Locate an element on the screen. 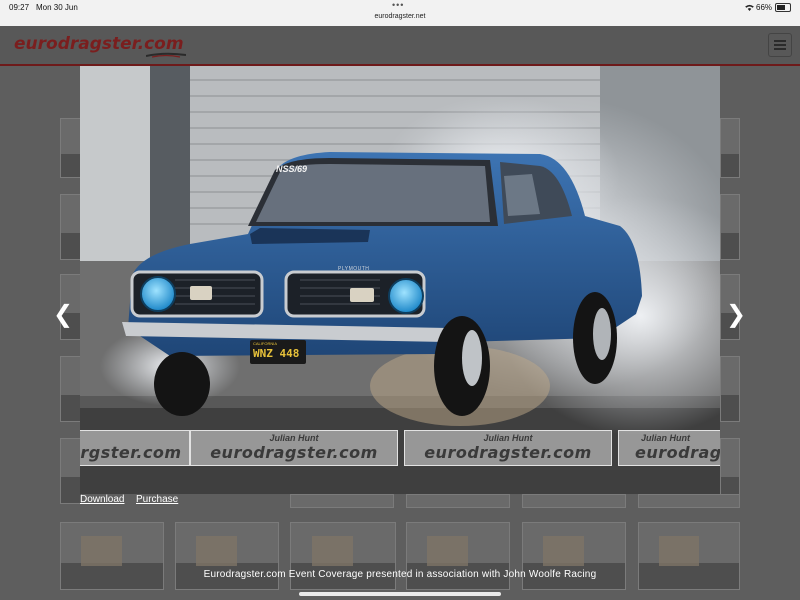  site-header: eurodragster.com is located at coordinates (400, 46).